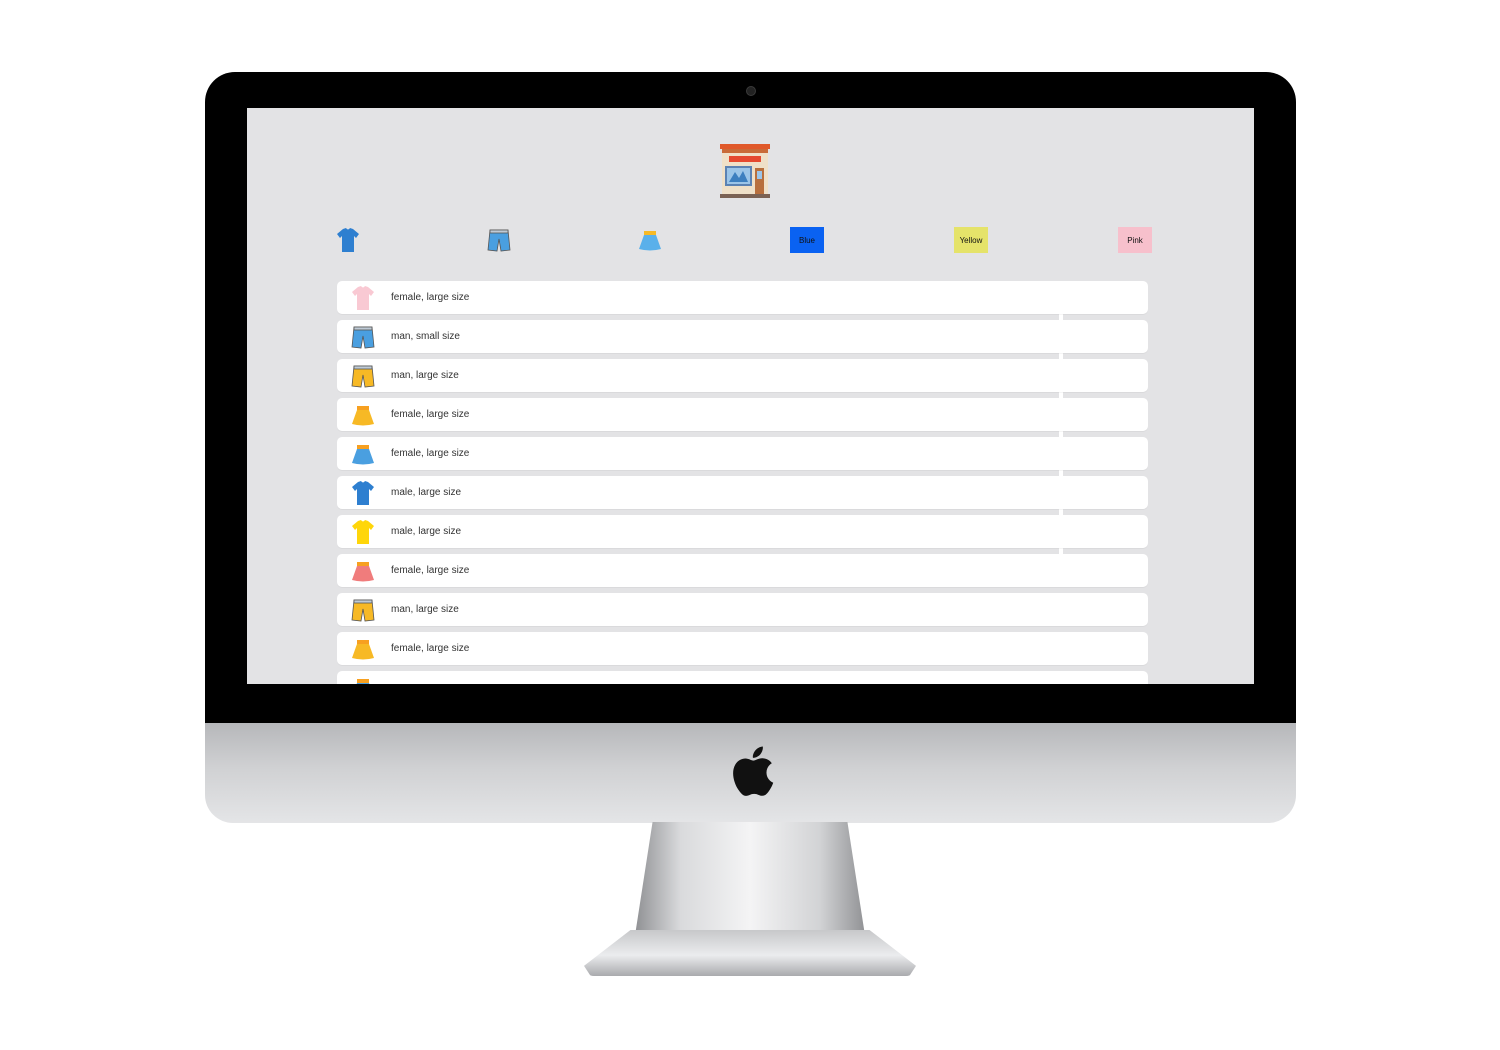  What do you see at coordinates (753, 771) in the screenshot?
I see `apple-logo-icon` at bounding box center [753, 771].